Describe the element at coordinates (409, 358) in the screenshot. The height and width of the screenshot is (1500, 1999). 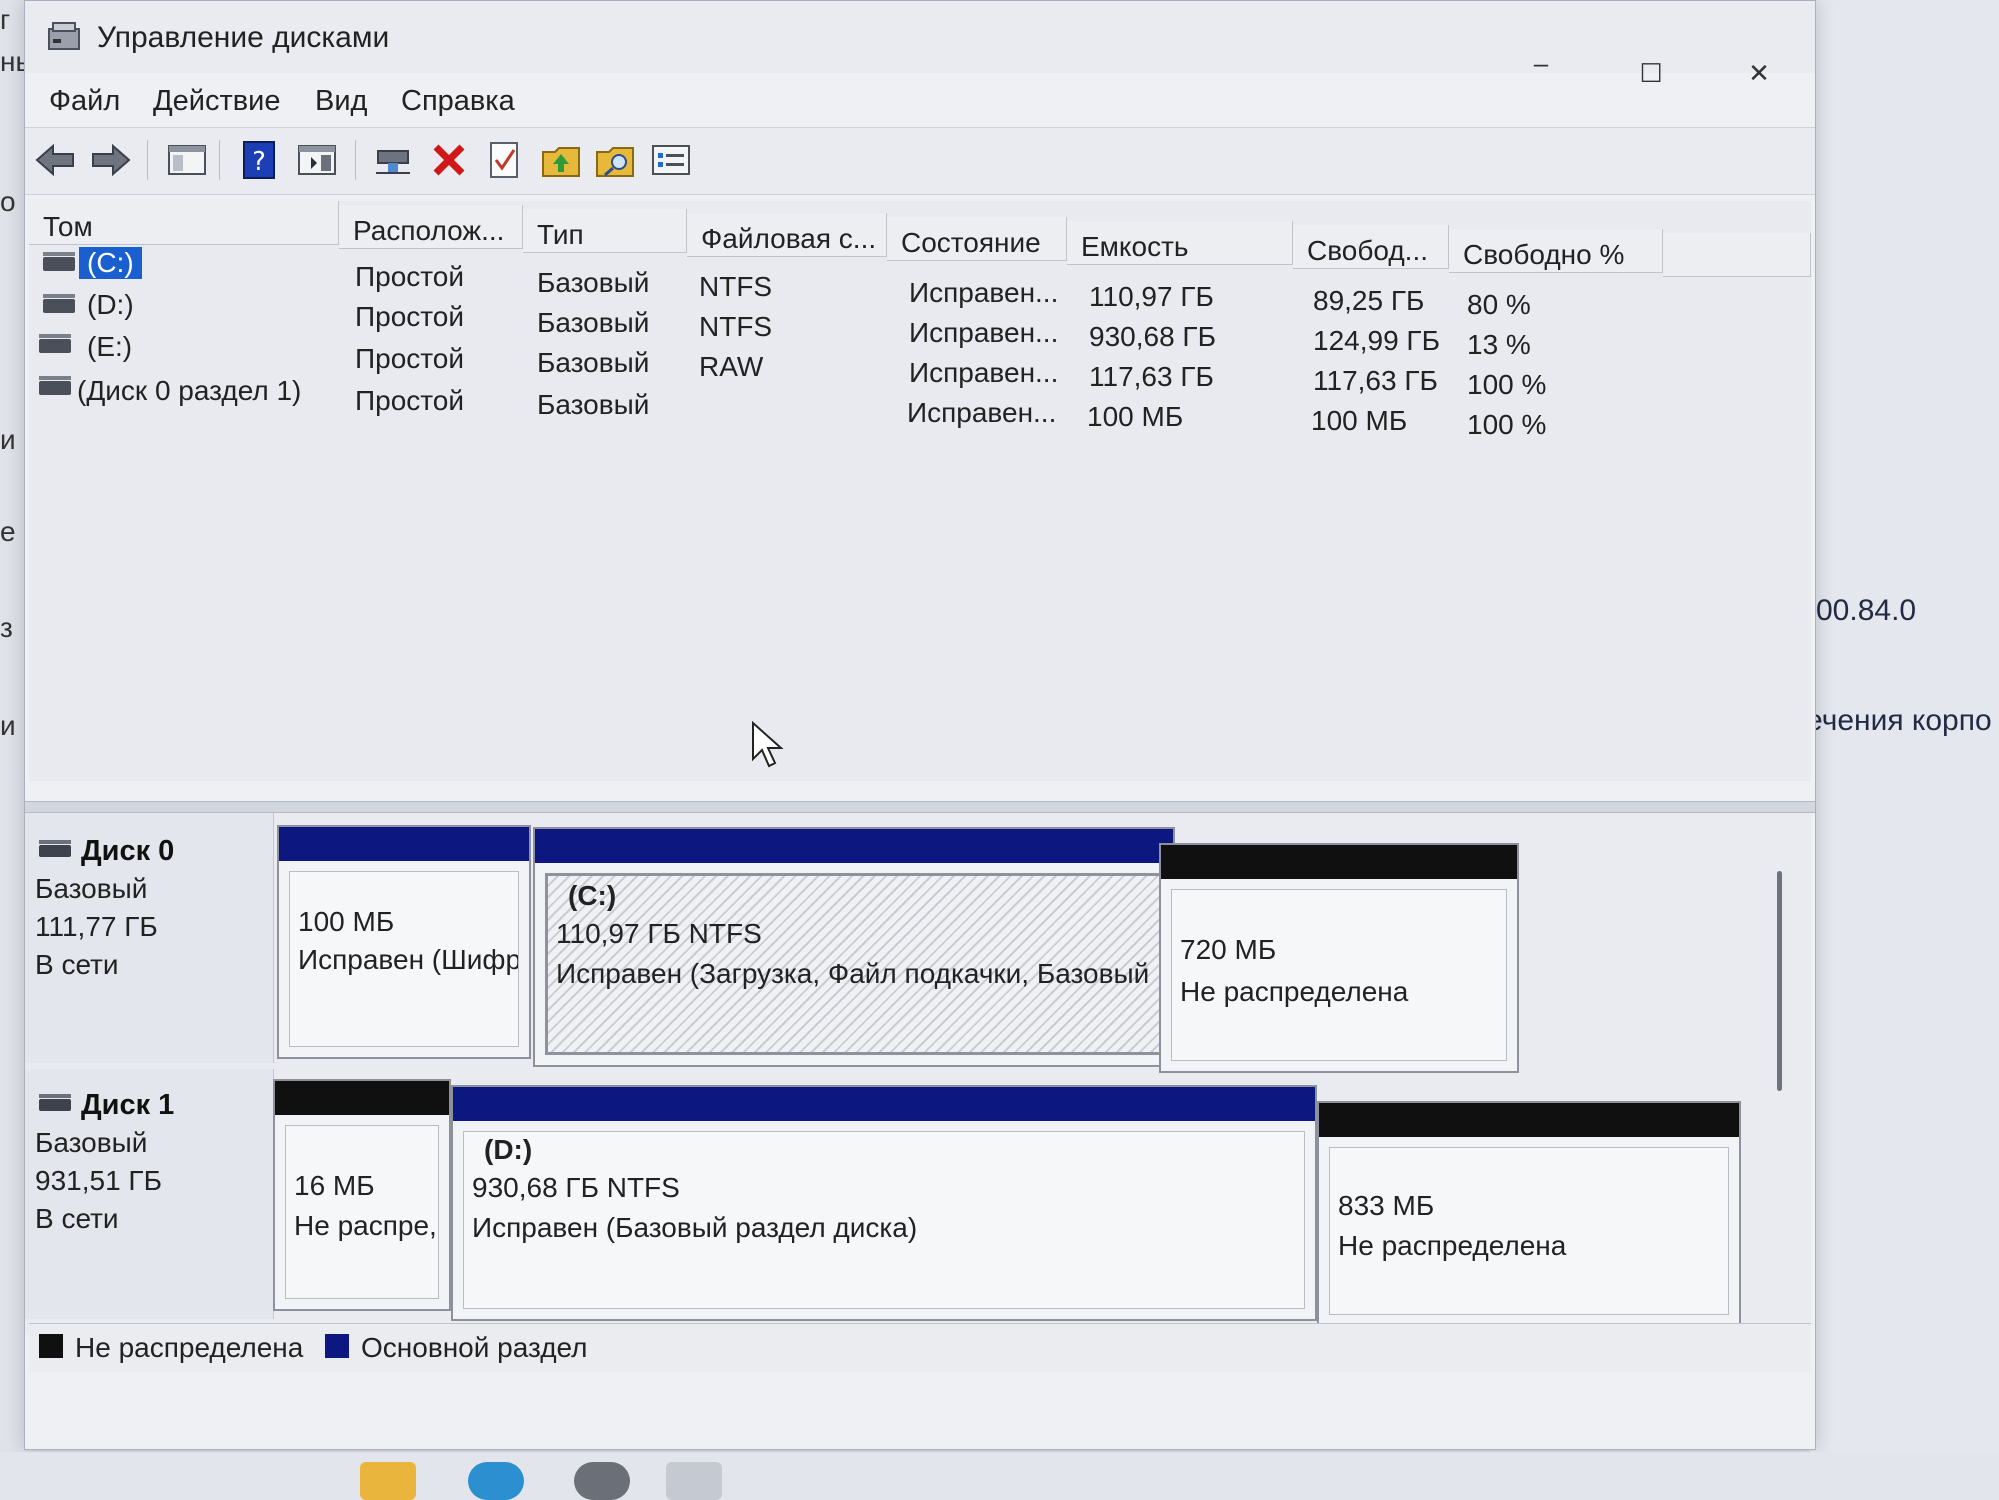
I see `volume-layout: Простой` at that location.